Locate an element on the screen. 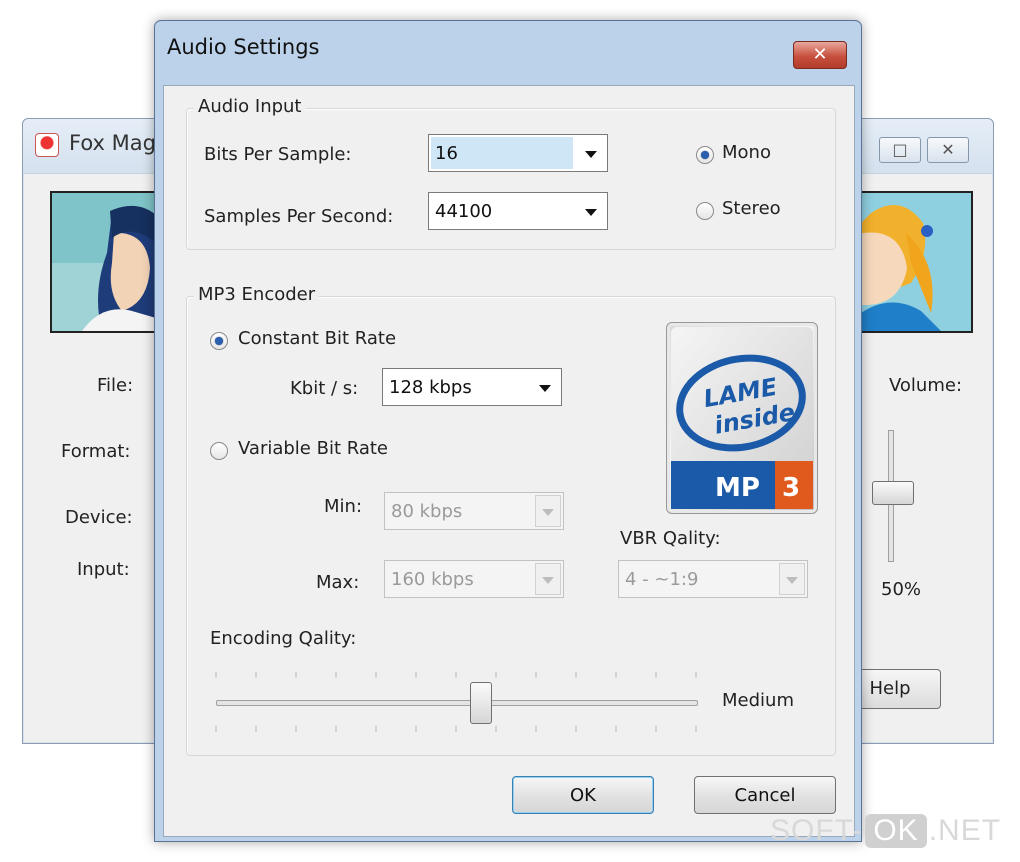 The width and height of the screenshot is (1020, 862). max-value: 160 kbps is located at coordinates (432, 579).